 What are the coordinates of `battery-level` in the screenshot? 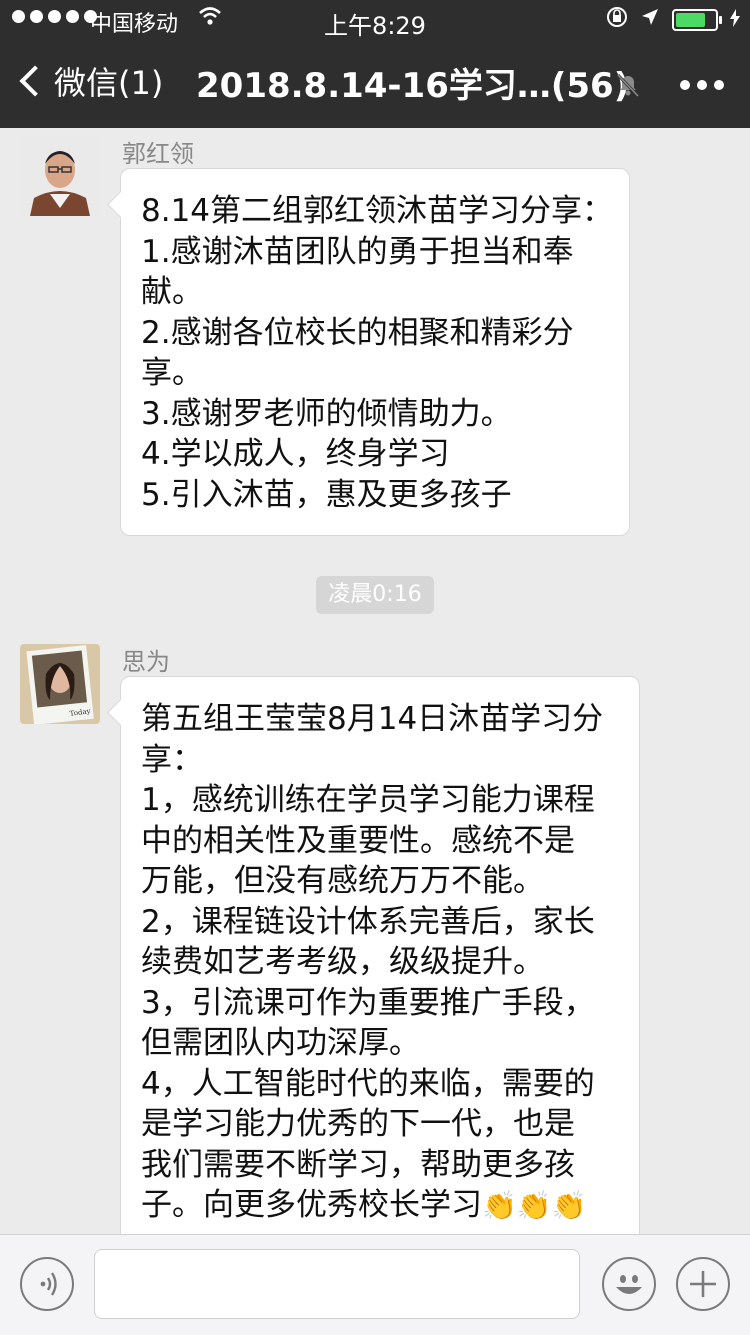 It's located at (690, 19).